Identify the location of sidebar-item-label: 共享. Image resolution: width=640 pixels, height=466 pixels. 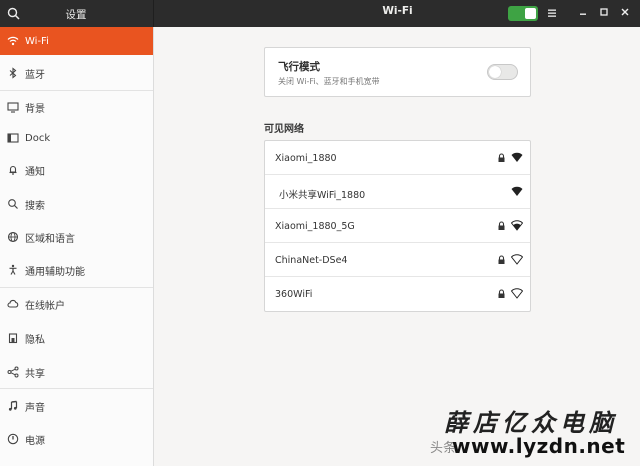
(35, 374).